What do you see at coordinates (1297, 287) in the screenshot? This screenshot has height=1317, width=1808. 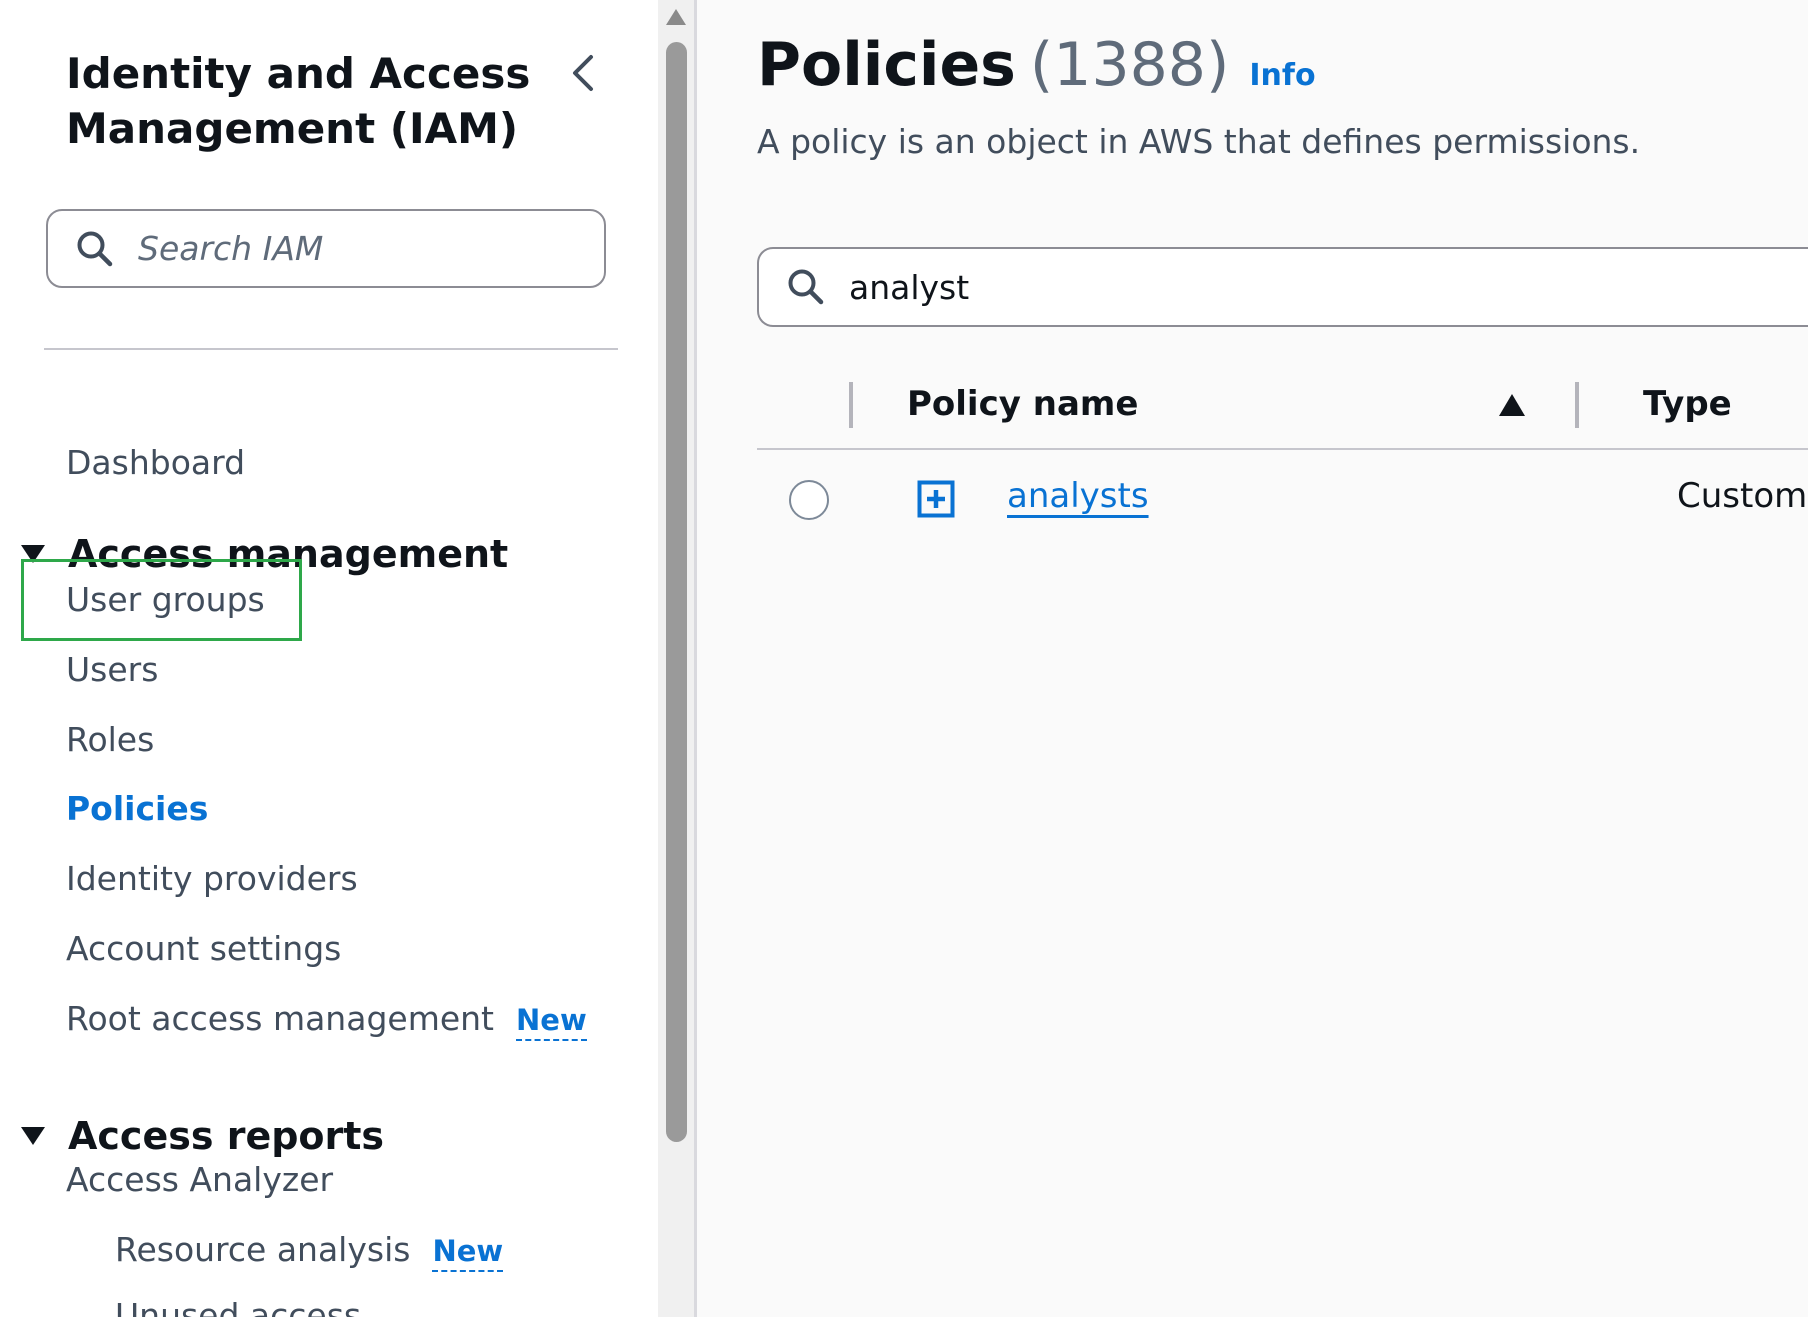 I see `policy-filter-input` at bounding box center [1297, 287].